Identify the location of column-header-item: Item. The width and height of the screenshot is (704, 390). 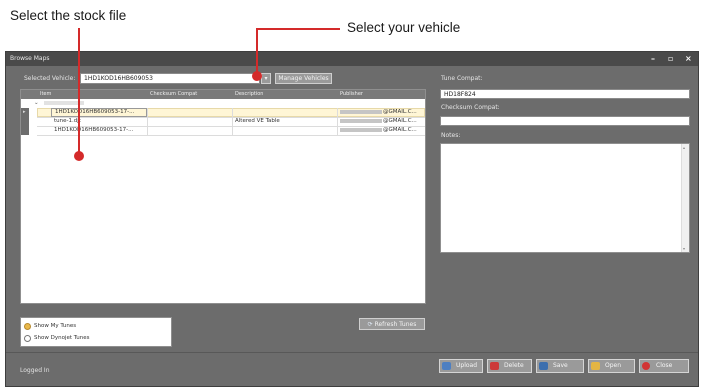
(92, 94).